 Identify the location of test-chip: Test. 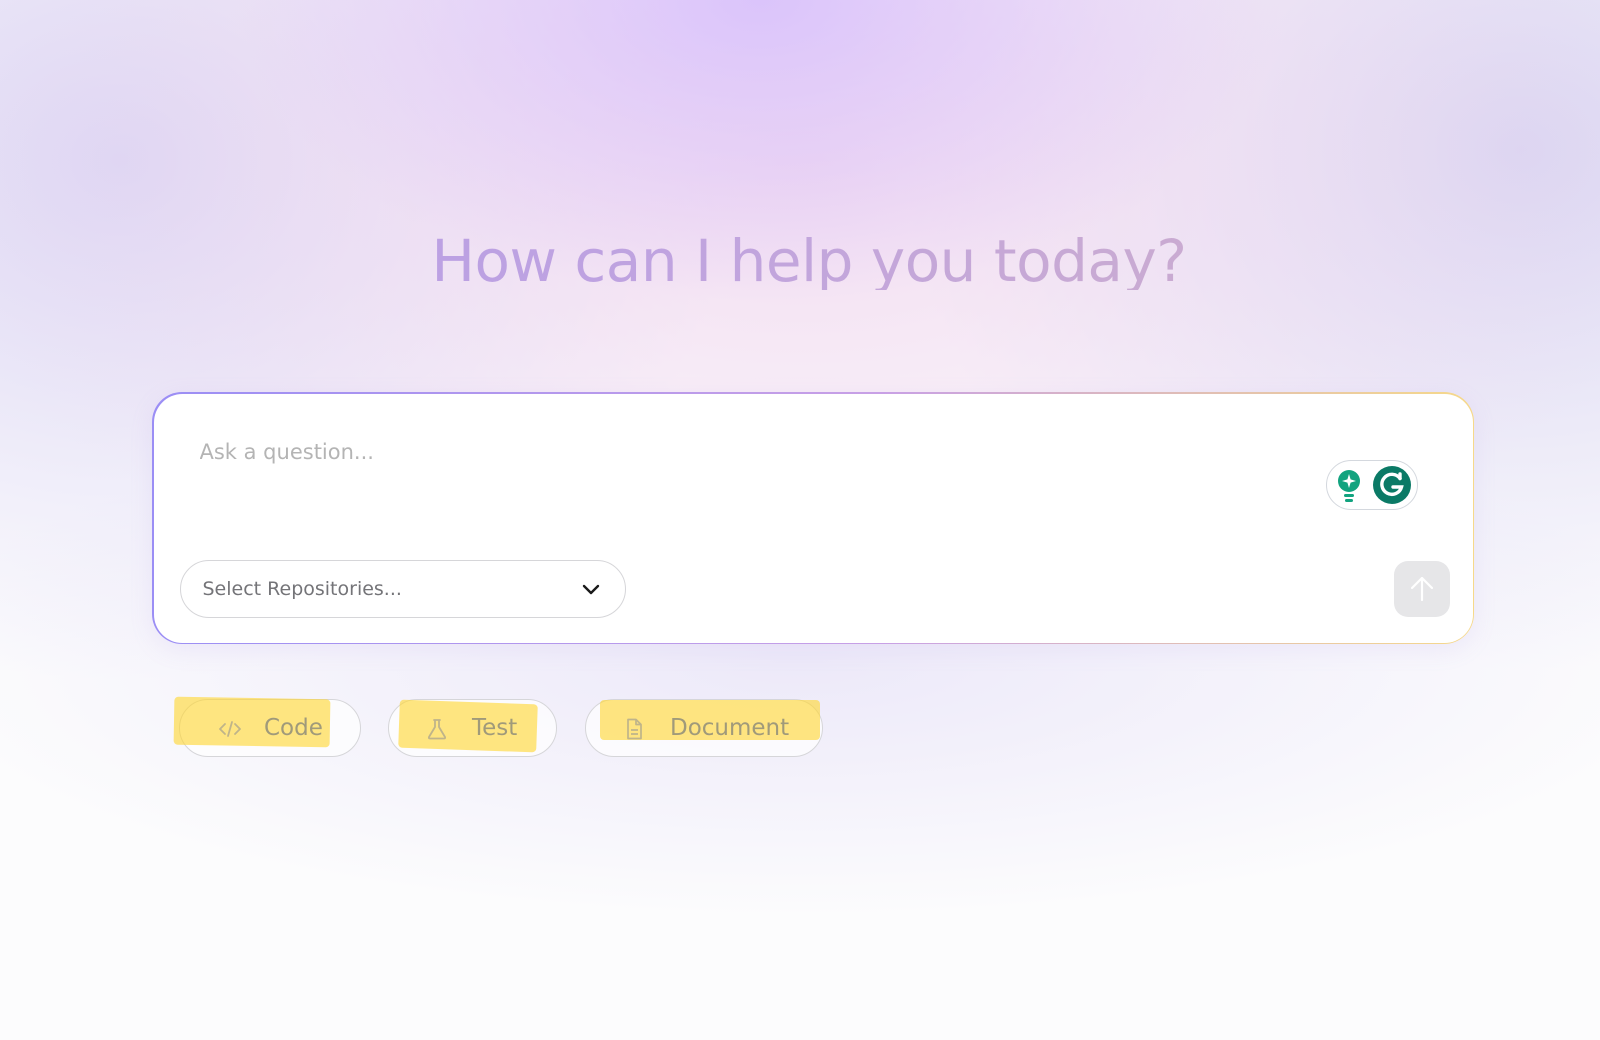
(472, 728).